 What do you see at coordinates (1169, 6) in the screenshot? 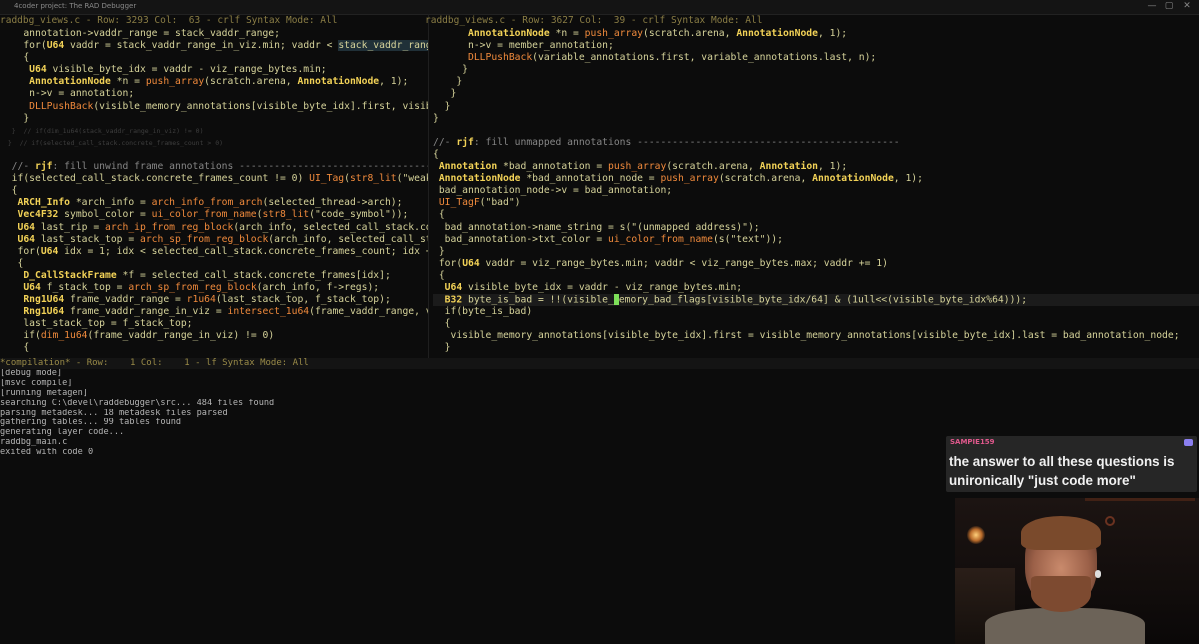
I see `maximize-button: ▢` at bounding box center [1169, 6].